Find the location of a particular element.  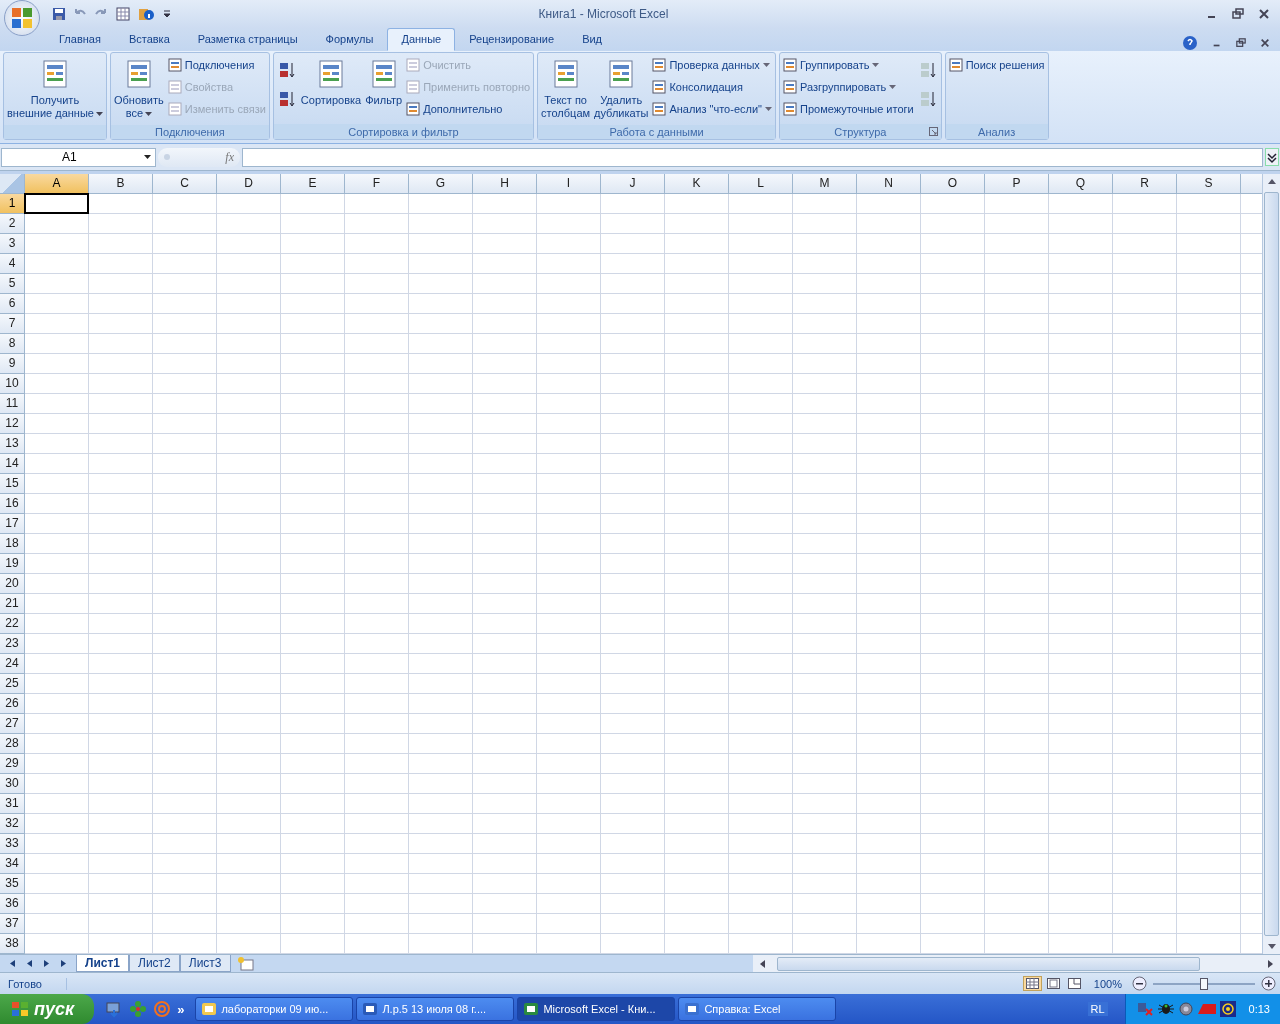

row-header: 15 is located at coordinates (12, 483).